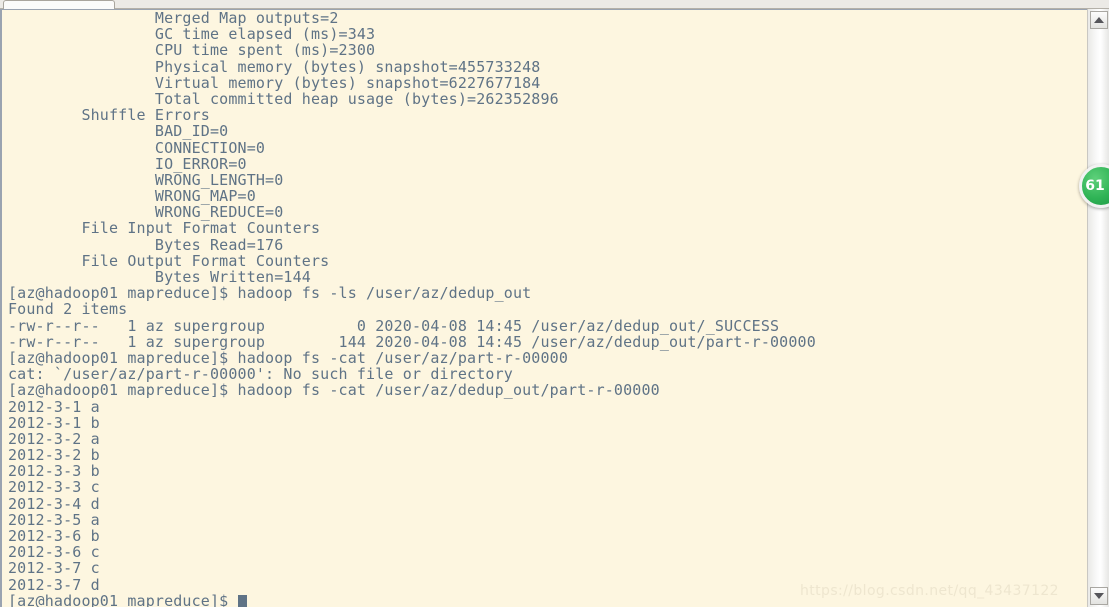 The width and height of the screenshot is (1109, 607). What do you see at coordinates (54, 519) in the screenshot?
I see `terminal-line: 2012-3-5 a` at bounding box center [54, 519].